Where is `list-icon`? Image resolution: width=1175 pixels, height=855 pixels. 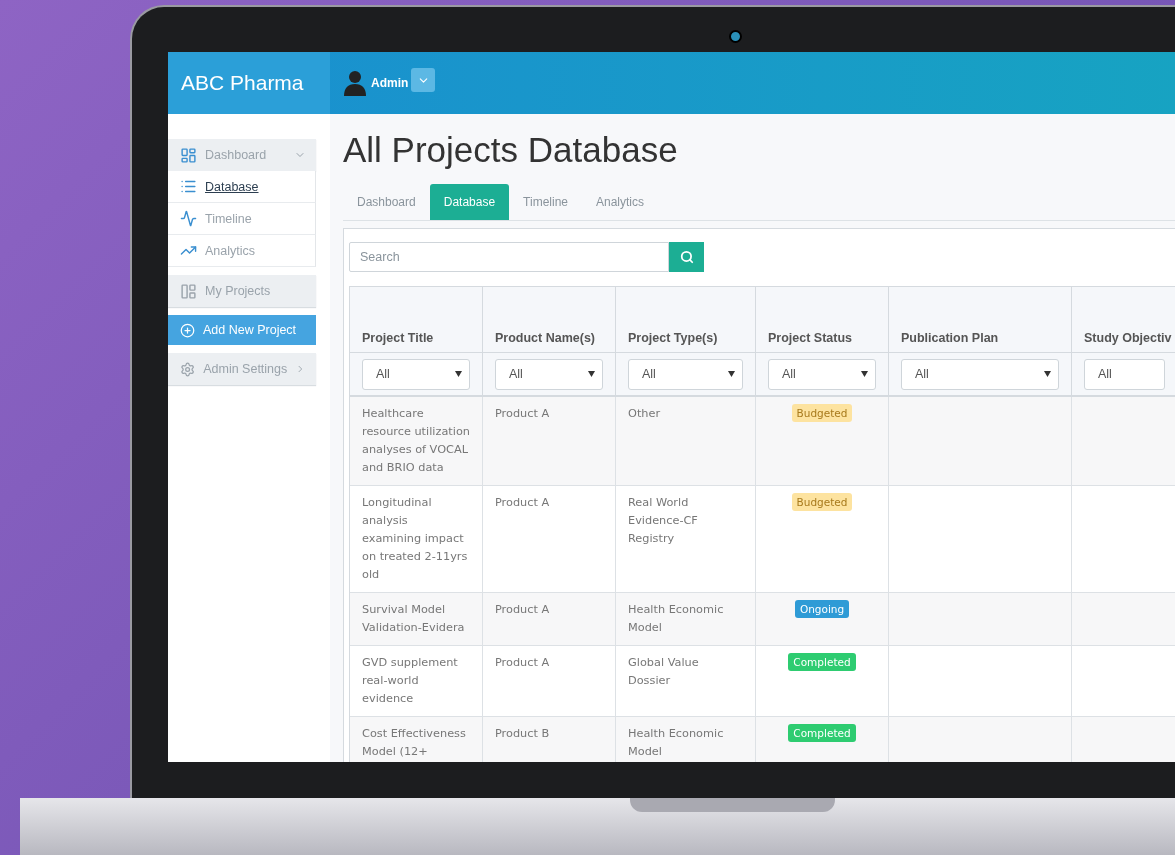
list-icon is located at coordinates (188, 186).